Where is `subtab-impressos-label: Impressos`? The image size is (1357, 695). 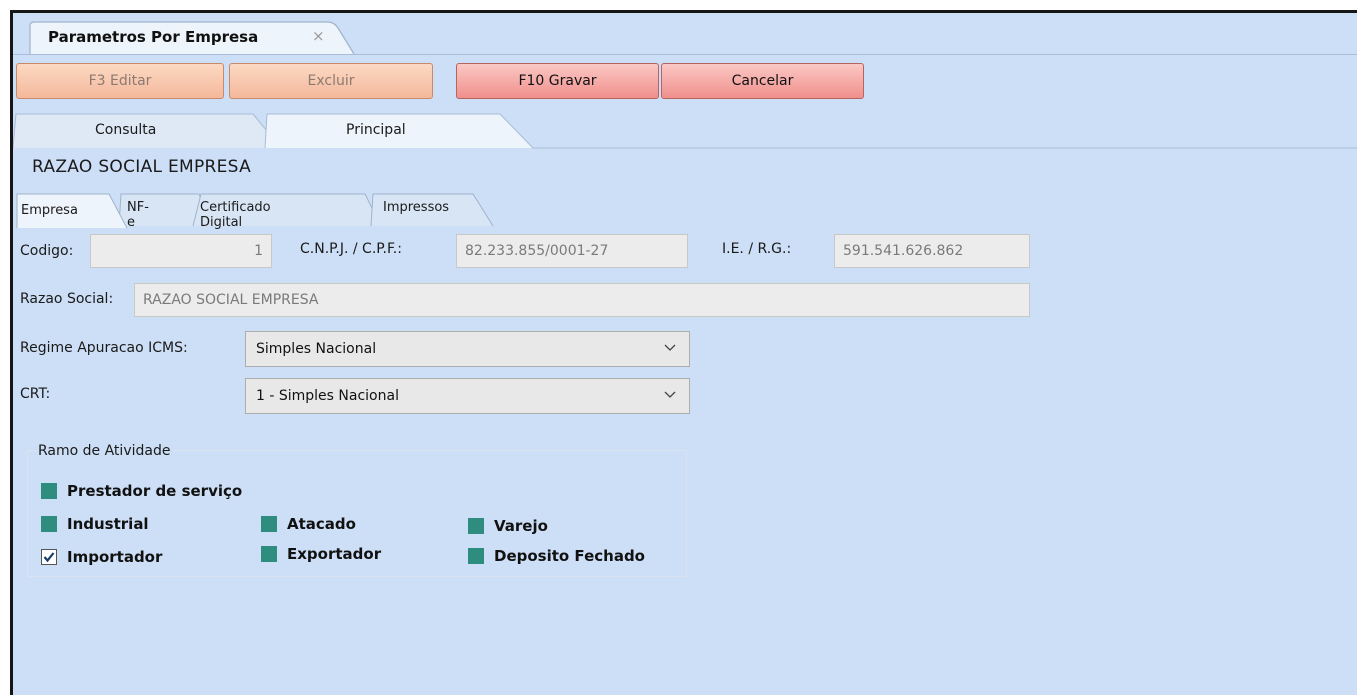
subtab-impressos-label: Impressos is located at coordinates (416, 207).